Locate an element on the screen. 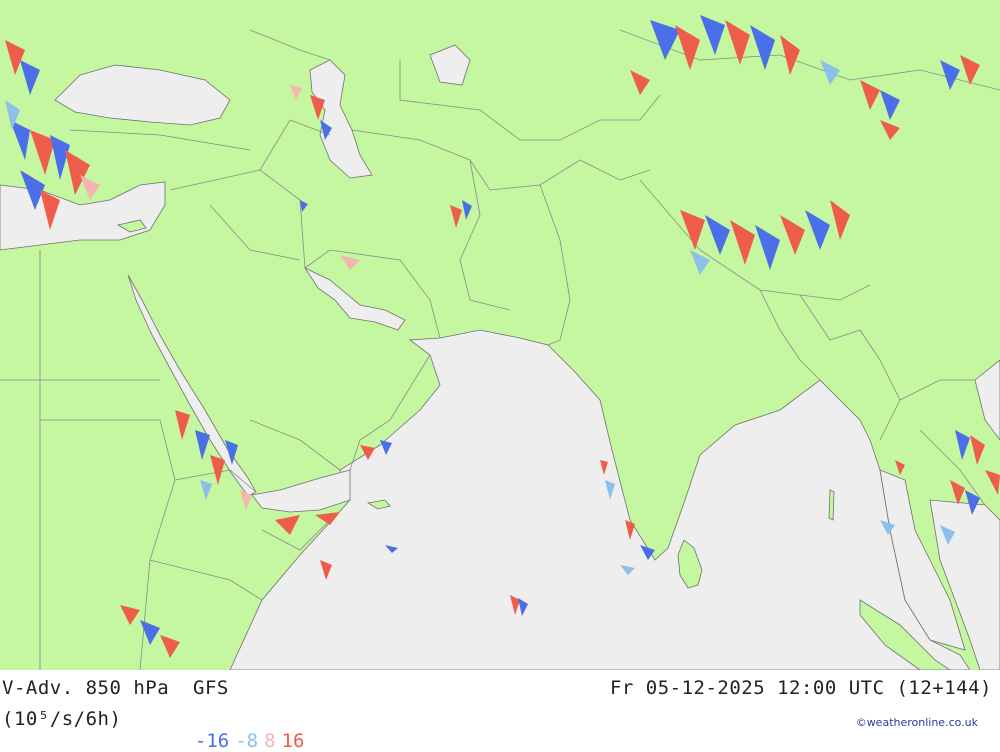 The height and width of the screenshot is (752, 1000). credit-link: ©weatheronline.co.uk is located at coordinates (917, 722).